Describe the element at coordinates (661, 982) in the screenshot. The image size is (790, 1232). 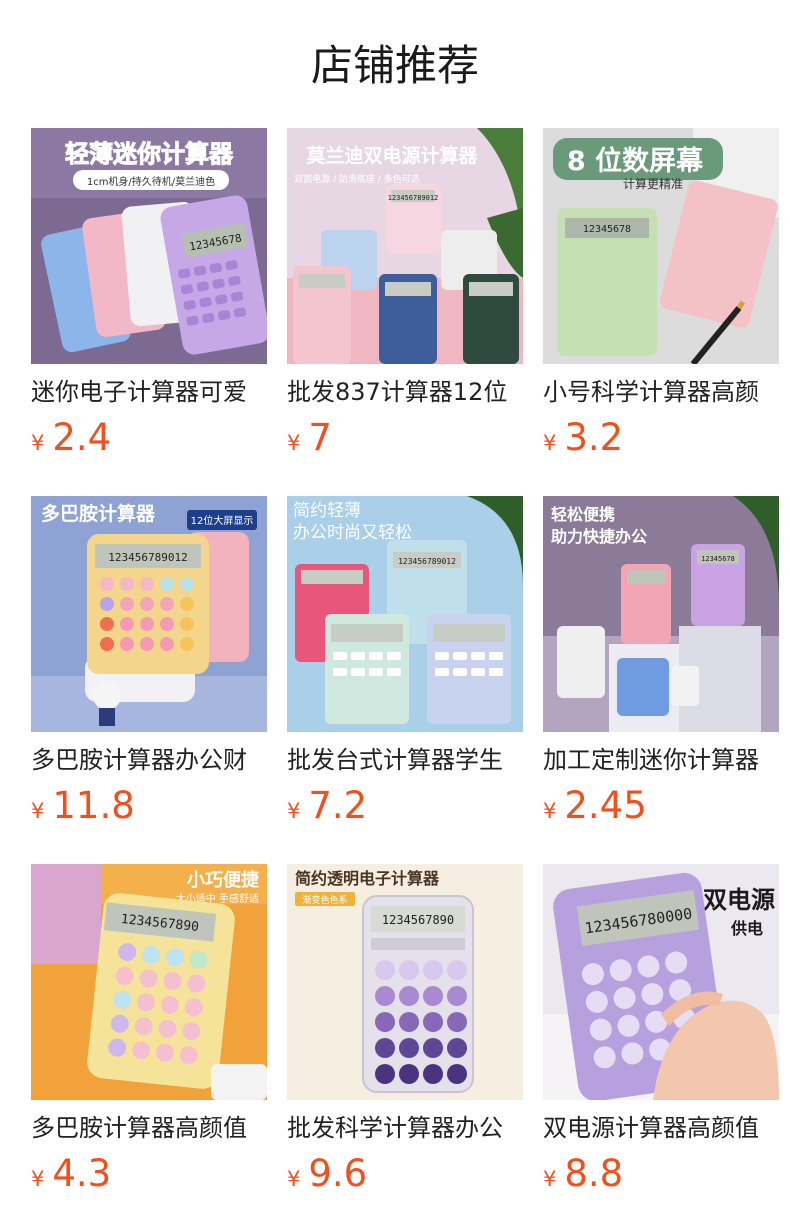
I see `product-image: 双电源 供电 123456780000` at that location.